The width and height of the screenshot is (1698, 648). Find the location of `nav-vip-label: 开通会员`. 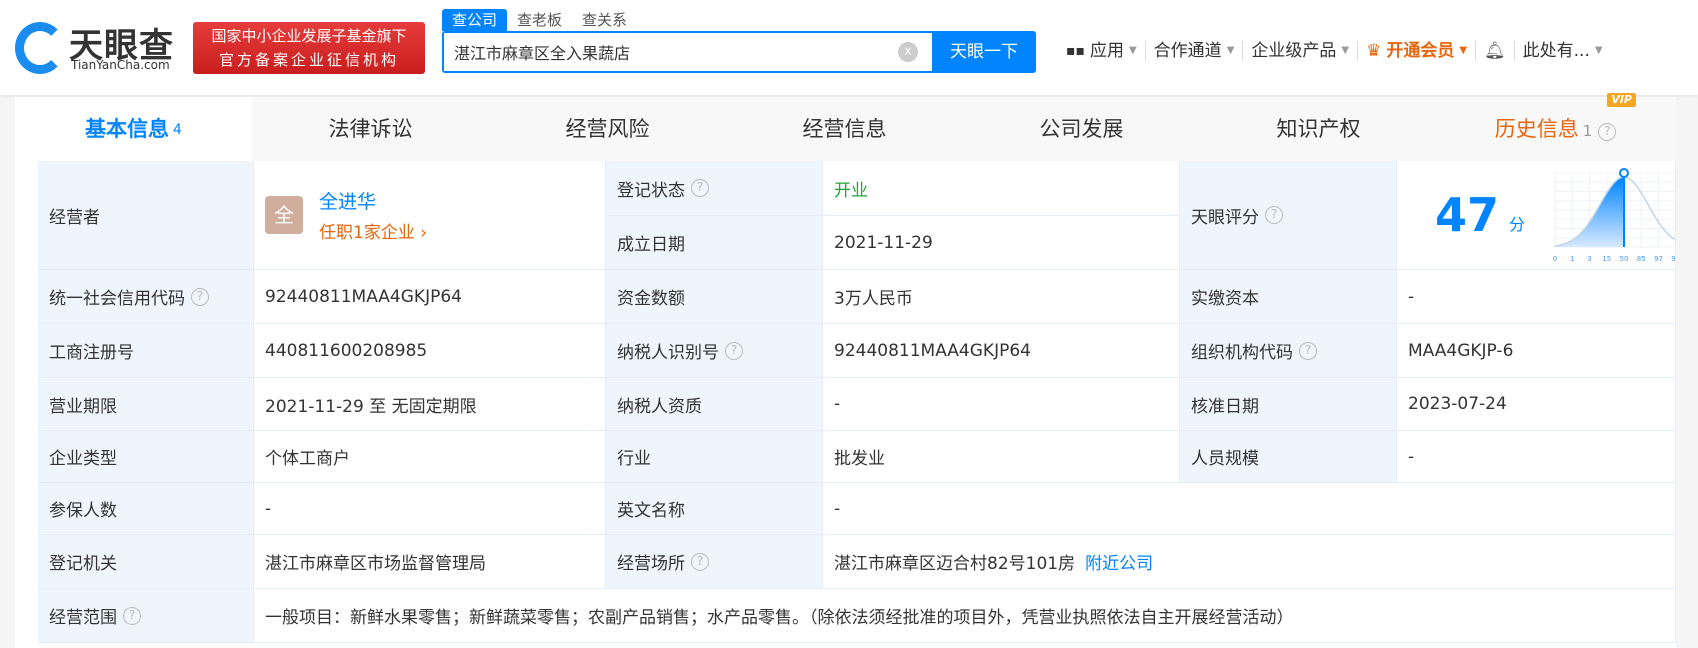

nav-vip-label: 开通会员 is located at coordinates (1420, 51).